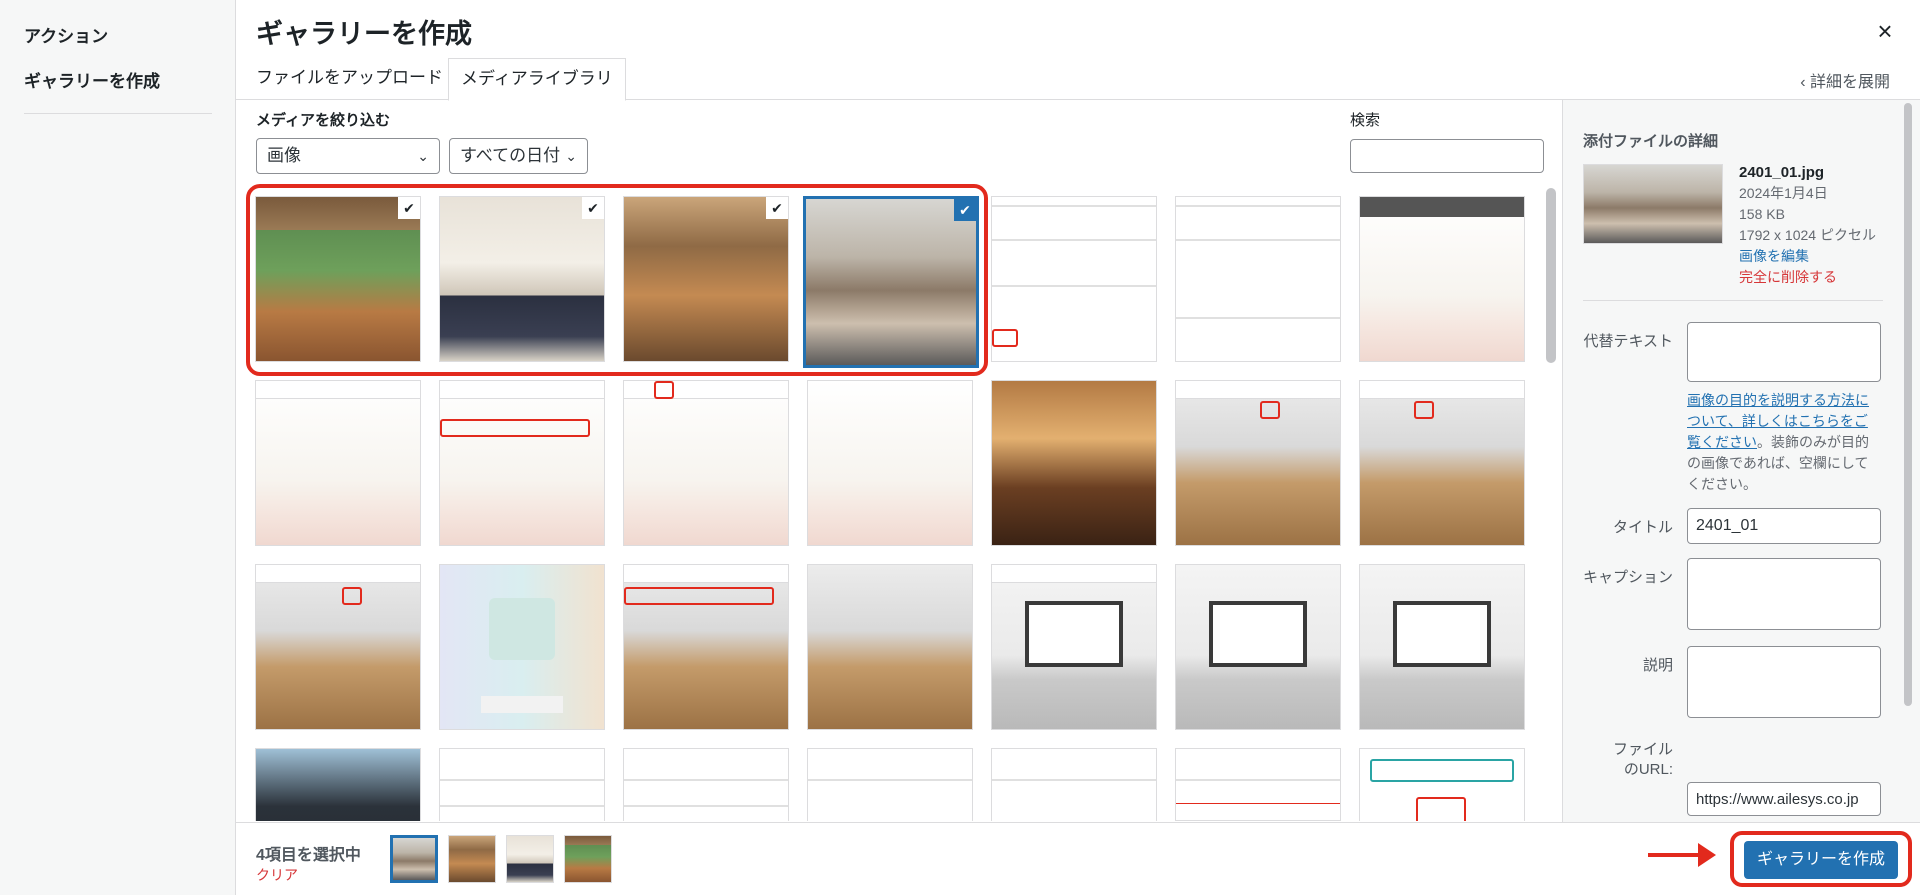 The height and width of the screenshot is (895, 1920). I want to click on sidebar-divider, so click(118, 113).